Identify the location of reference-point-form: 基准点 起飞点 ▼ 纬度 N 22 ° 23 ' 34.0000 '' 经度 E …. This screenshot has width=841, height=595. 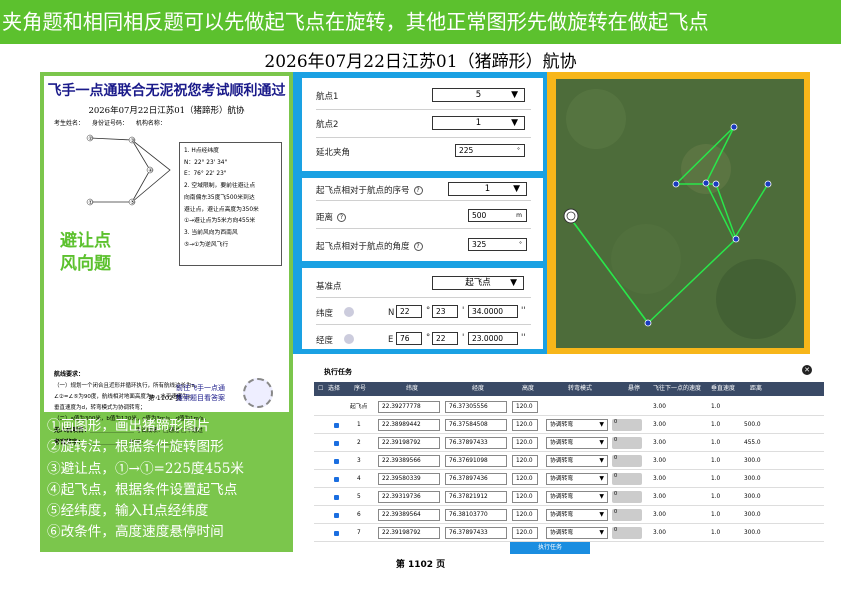
(422, 308).